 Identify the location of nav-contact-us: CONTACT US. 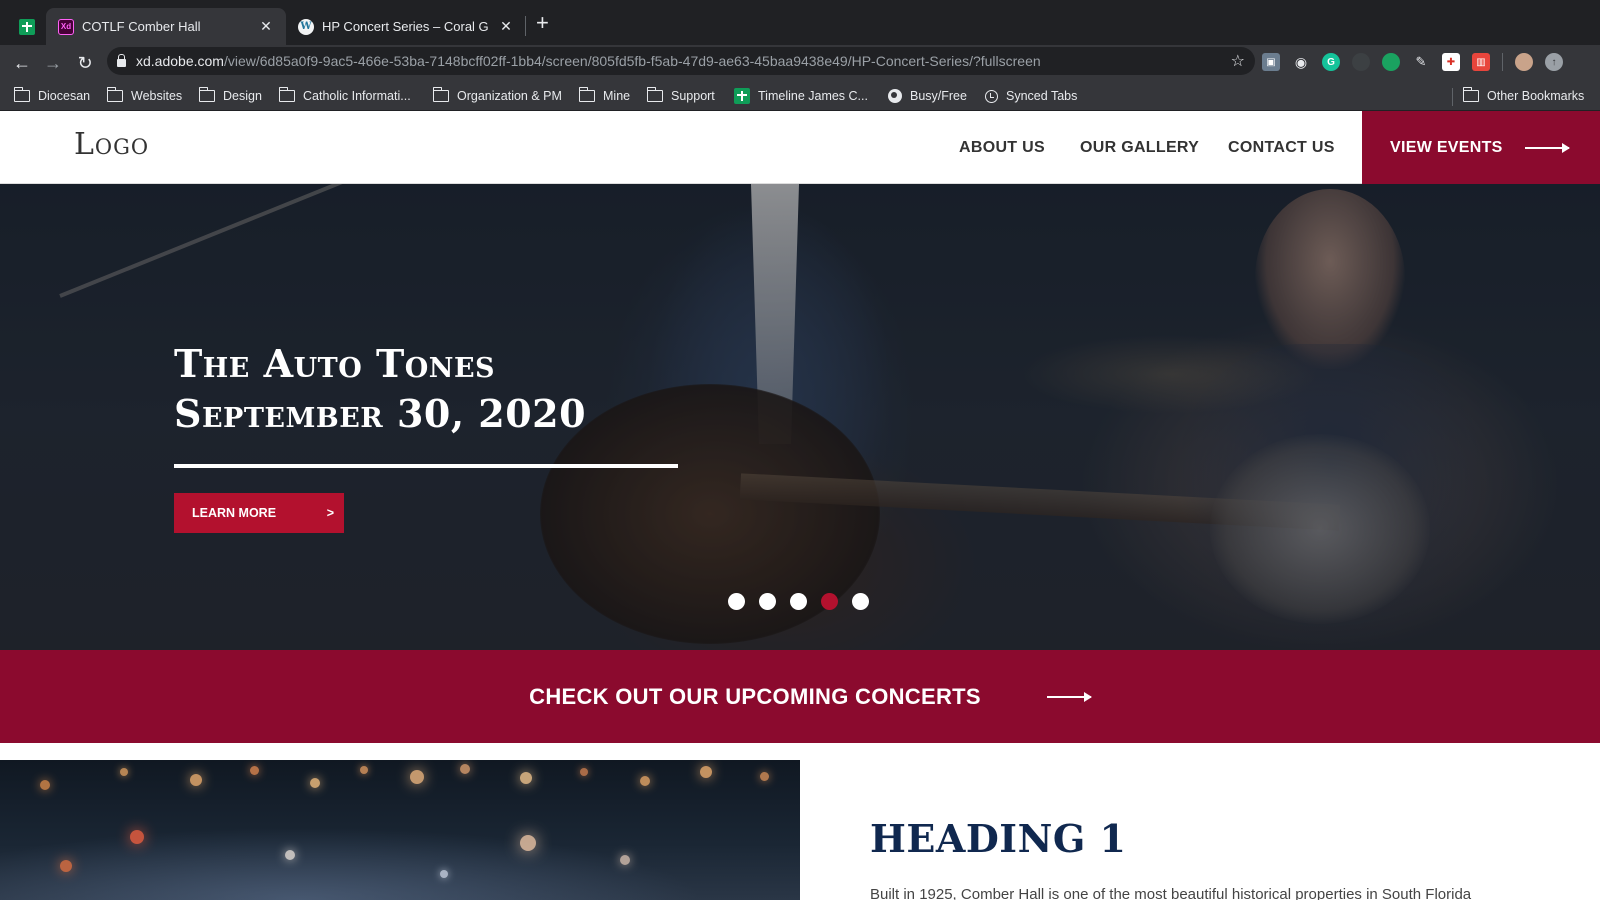
(1281, 148).